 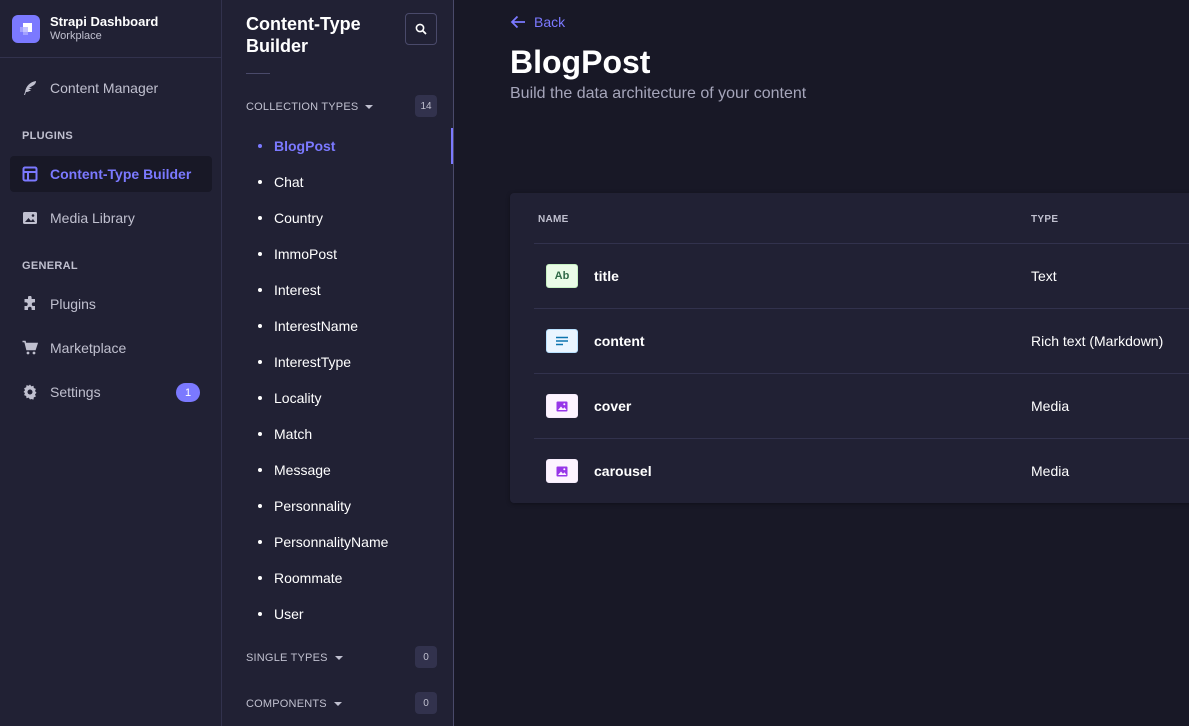 I want to click on nav-item-content-type-builder: Content-Type Builder, so click(x=111, y=174).